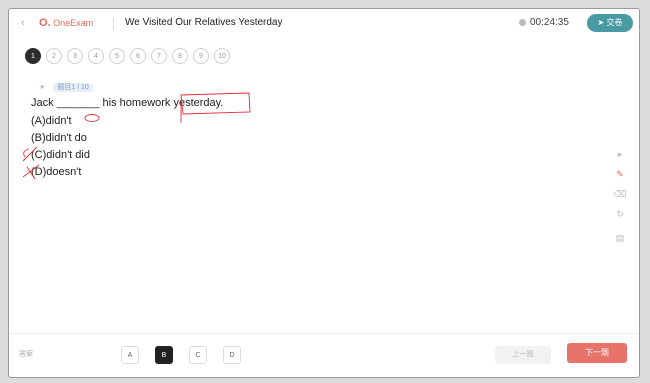 This screenshot has width=650, height=383. What do you see at coordinates (198, 355) in the screenshot?
I see `answer-c-button: C` at bounding box center [198, 355].